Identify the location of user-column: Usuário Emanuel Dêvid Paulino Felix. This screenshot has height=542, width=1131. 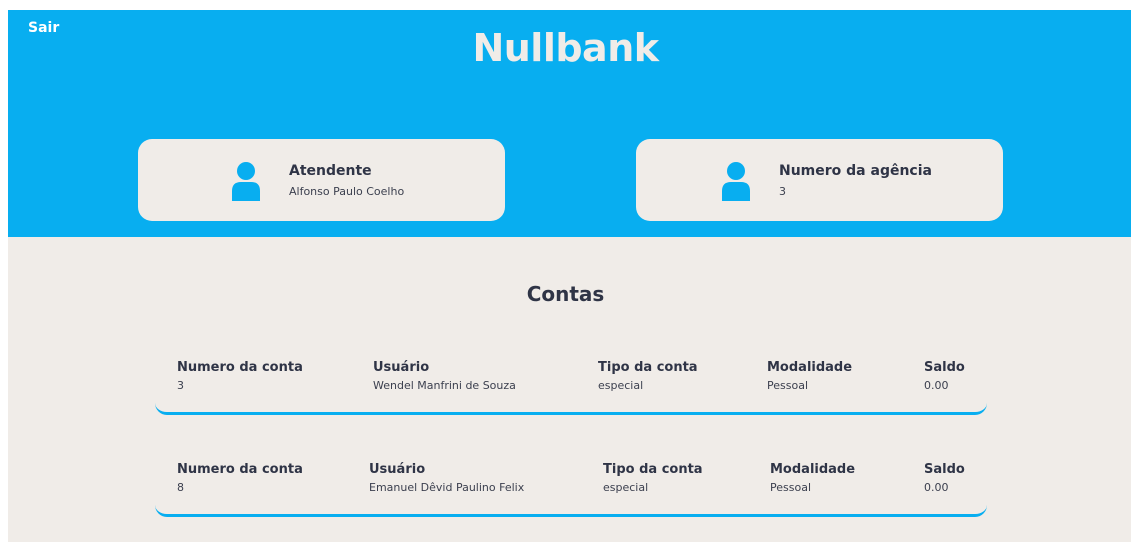
(446, 478).